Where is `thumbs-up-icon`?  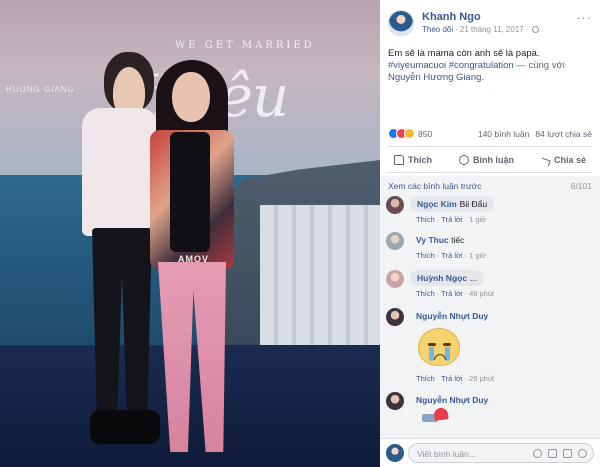 thumbs-up-icon is located at coordinates (399, 160).